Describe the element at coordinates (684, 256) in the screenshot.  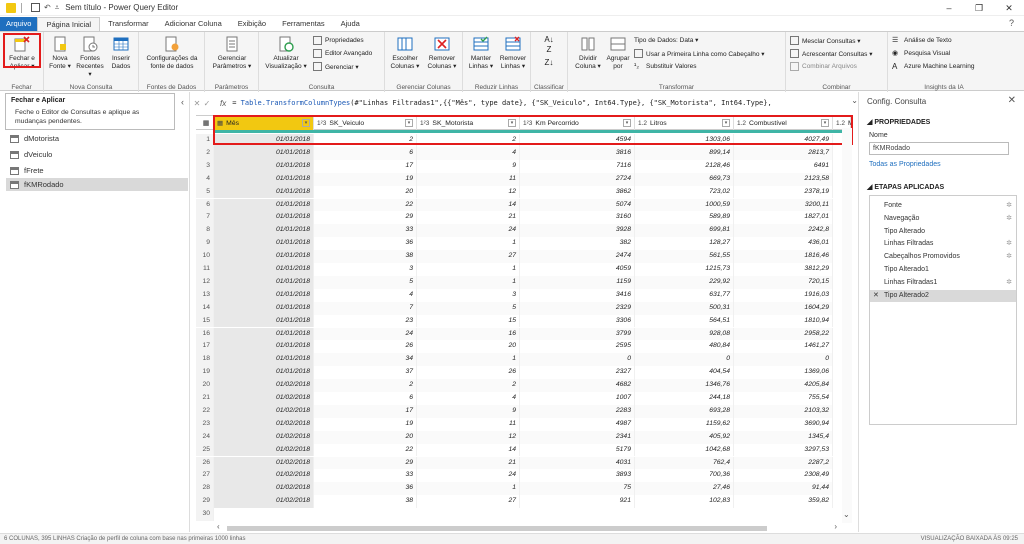
I see `table-cell: 561,55` at that location.